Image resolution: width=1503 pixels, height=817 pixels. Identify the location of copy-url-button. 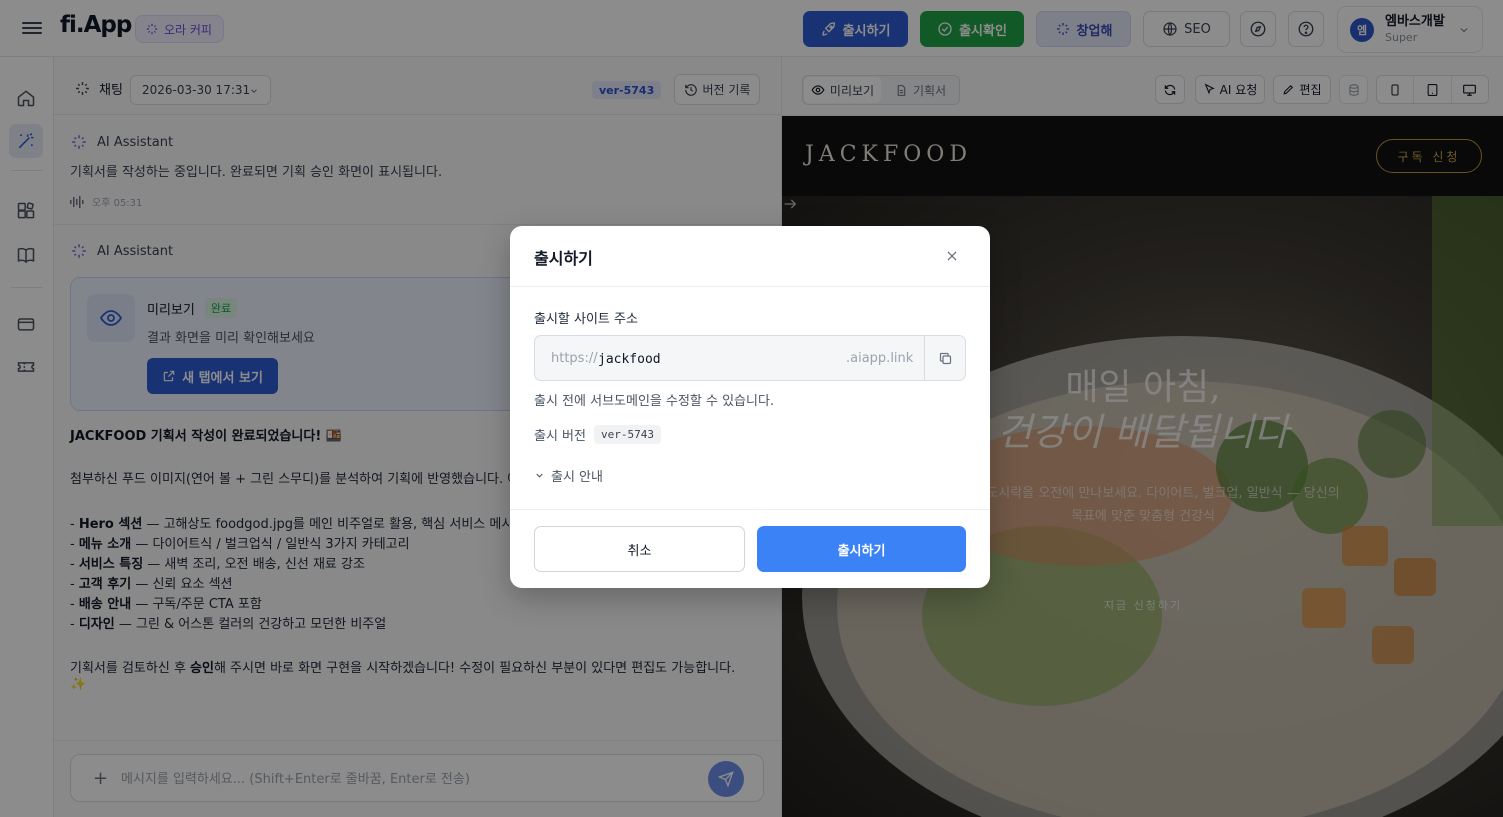
(945, 358).